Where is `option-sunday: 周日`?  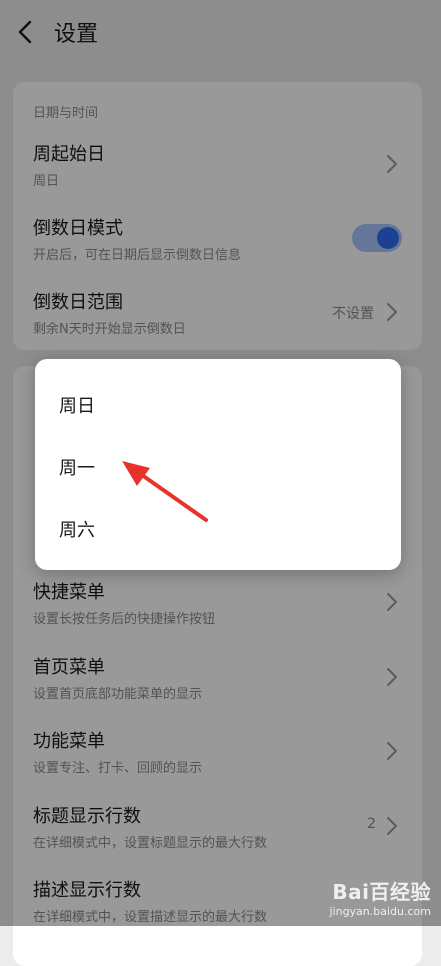
option-sunday: 周日 is located at coordinates (77, 405).